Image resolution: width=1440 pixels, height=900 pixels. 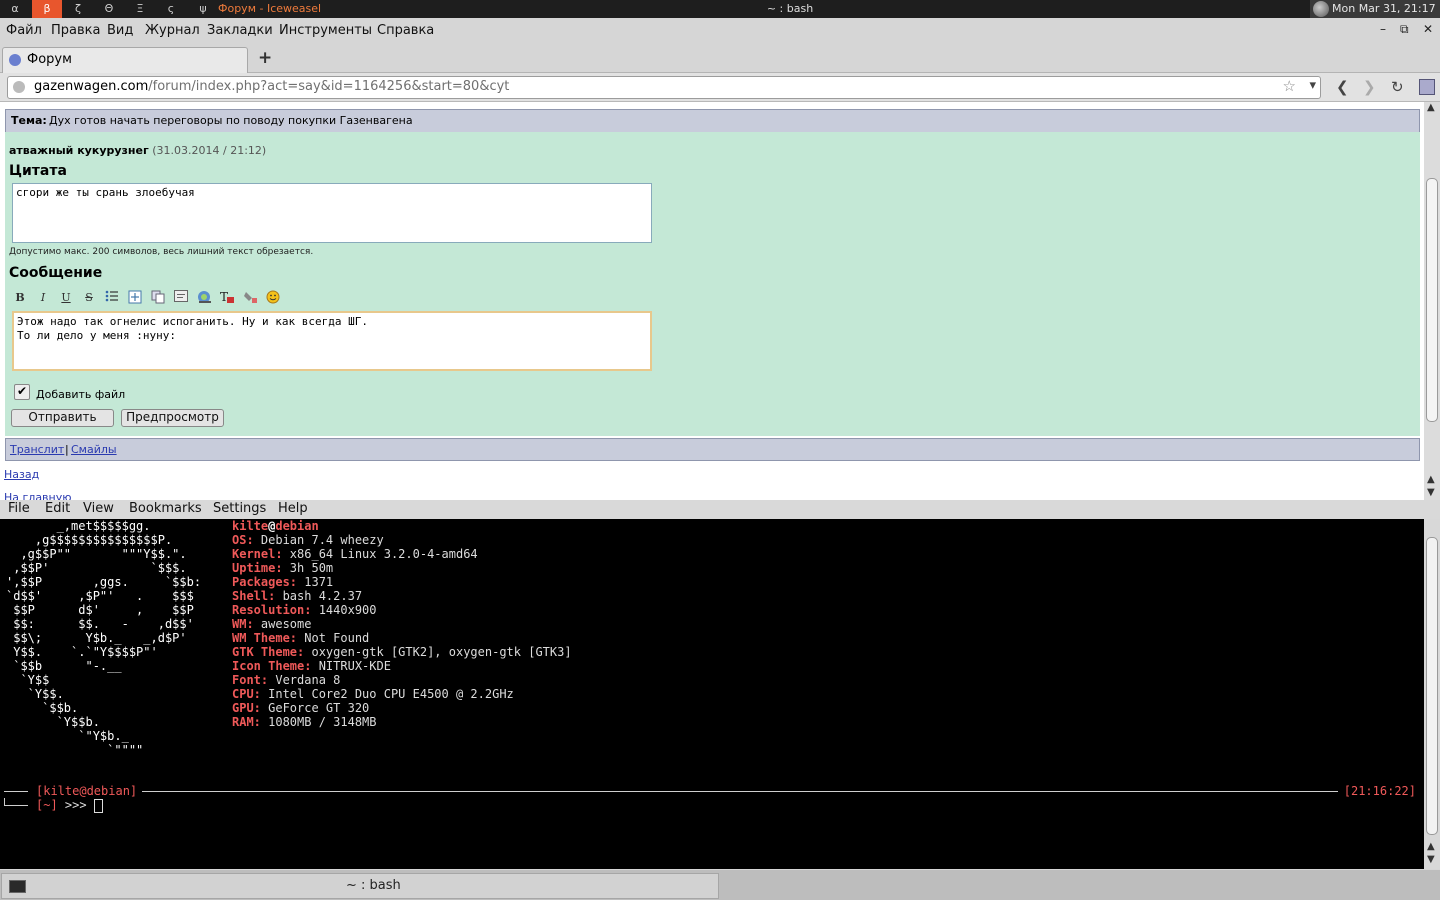 I want to click on italic-button: I, so click(x=43, y=298).